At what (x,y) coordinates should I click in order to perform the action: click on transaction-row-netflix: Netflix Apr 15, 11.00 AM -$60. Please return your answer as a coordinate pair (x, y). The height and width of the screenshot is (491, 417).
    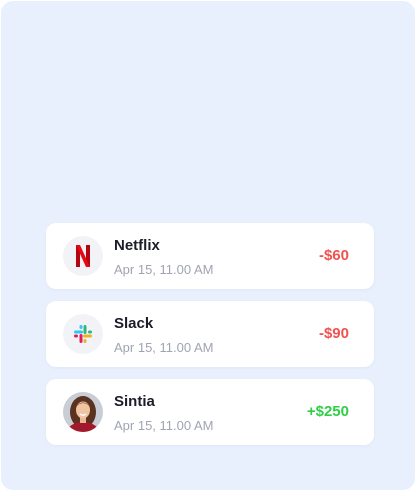
    Looking at the image, I should click on (210, 256).